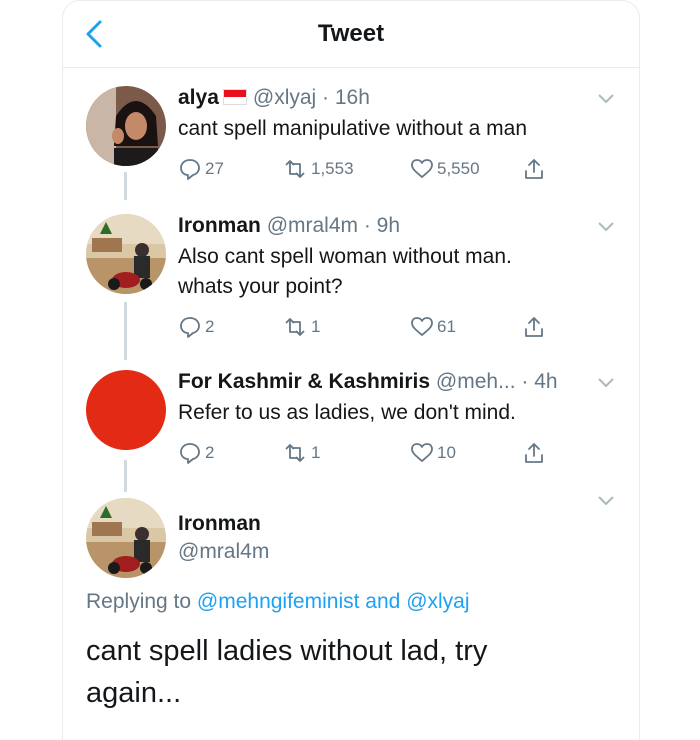 The width and height of the screenshot is (700, 740). Describe the element at coordinates (347, 412) in the screenshot. I see `tweet-text: Refer to us as ladies, we don't mind.` at that location.